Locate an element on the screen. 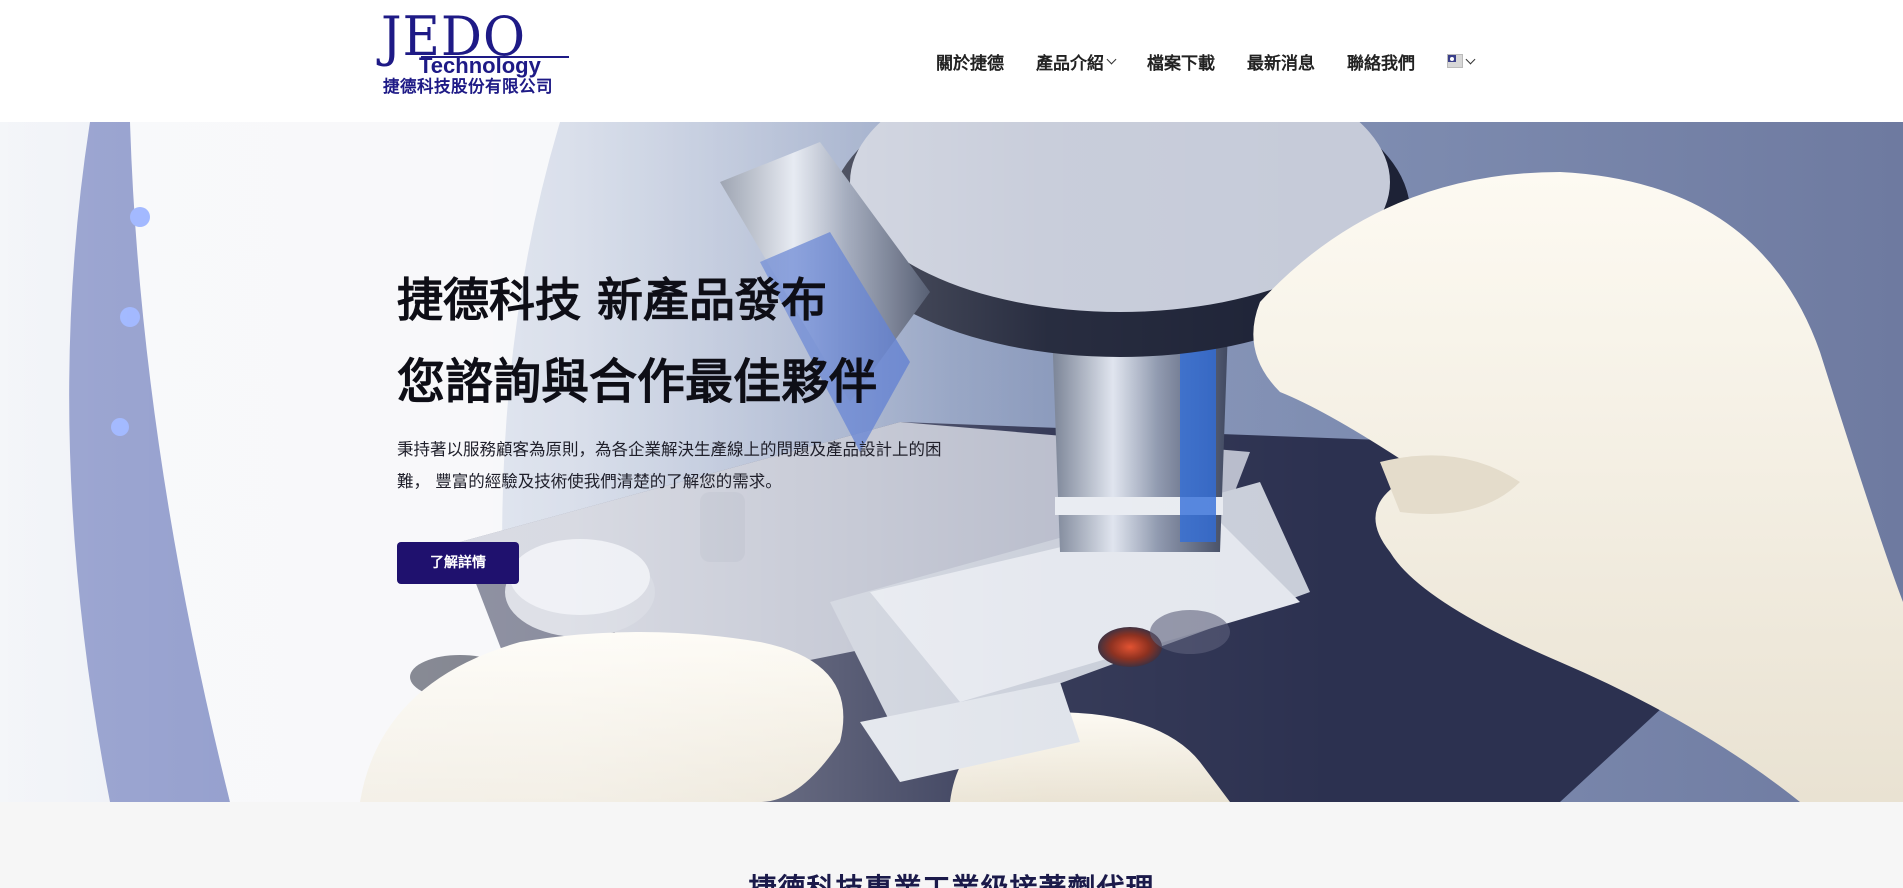 The height and width of the screenshot is (888, 1903). language-switcher is located at coordinates (1461, 61).